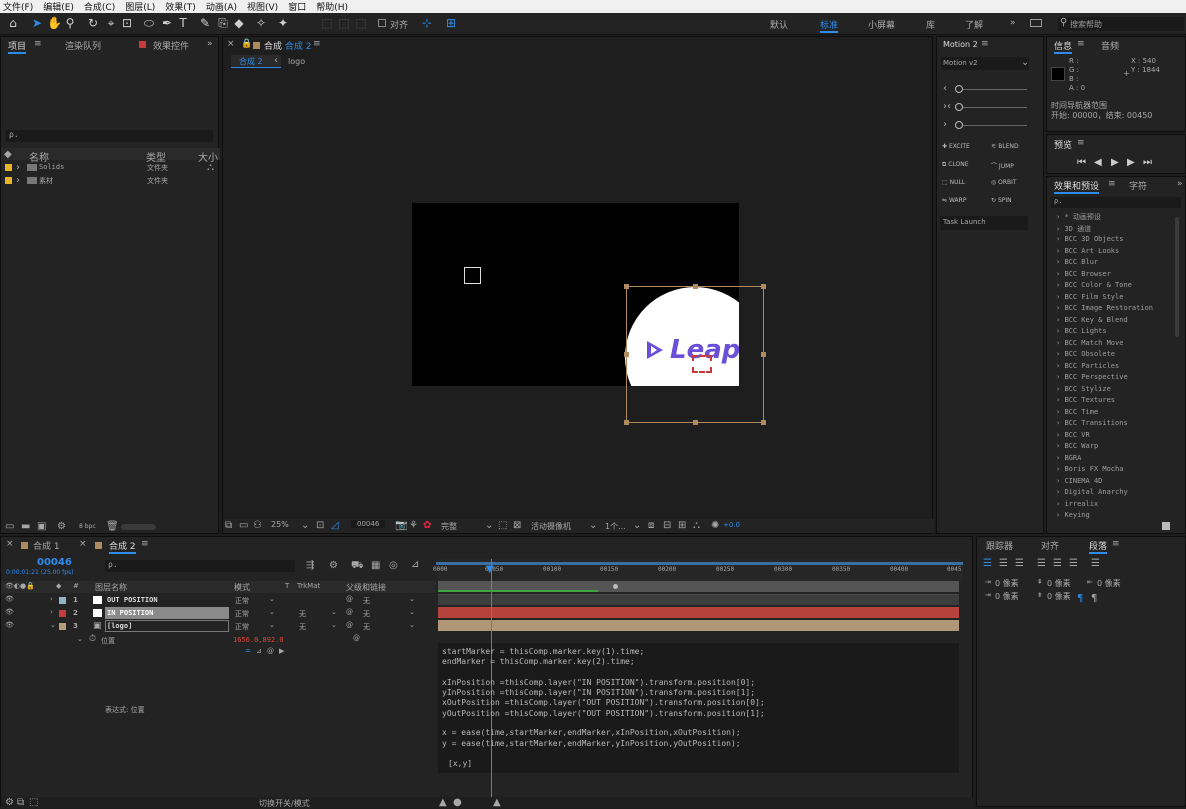 The height and width of the screenshot is (809, 1186). Describe the element at coordinates (149, 23) in the screenshot. I see `ellipse-tool-icon: ⬭` at that location.